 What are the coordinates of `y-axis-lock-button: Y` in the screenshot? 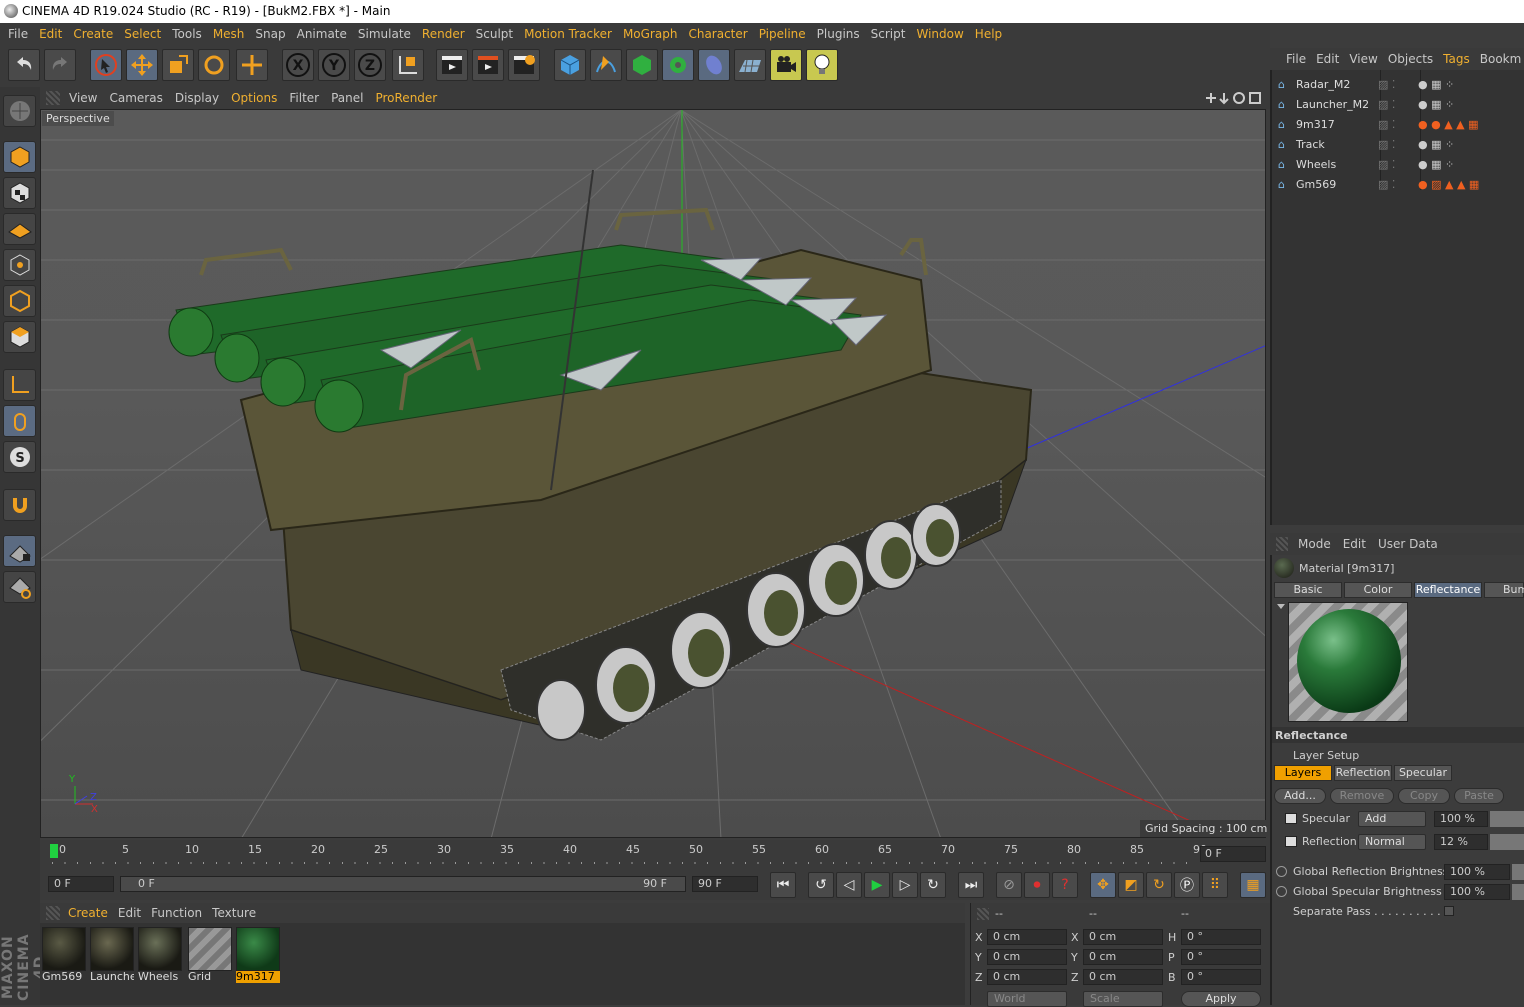 It's located at (334, 65).